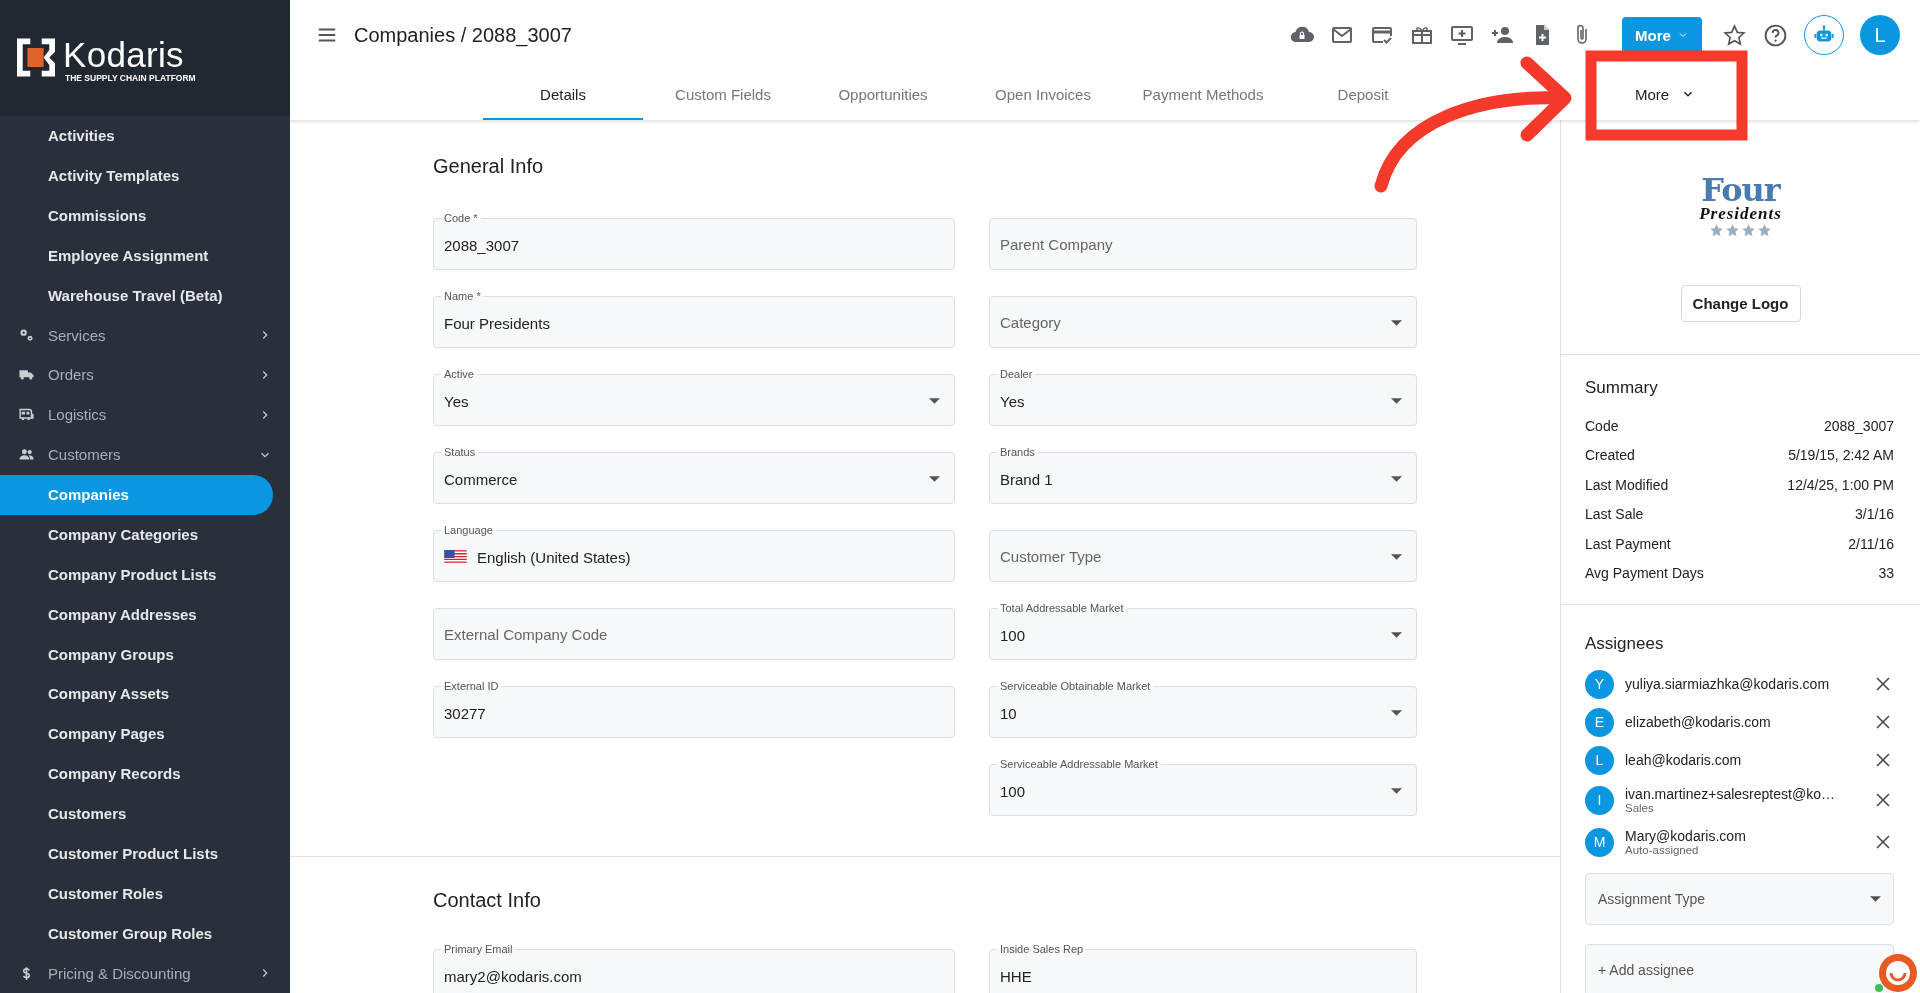 This screenshot has width=1920, height=993. I want to click on sidebar-section: Orders, so click(145, 375).